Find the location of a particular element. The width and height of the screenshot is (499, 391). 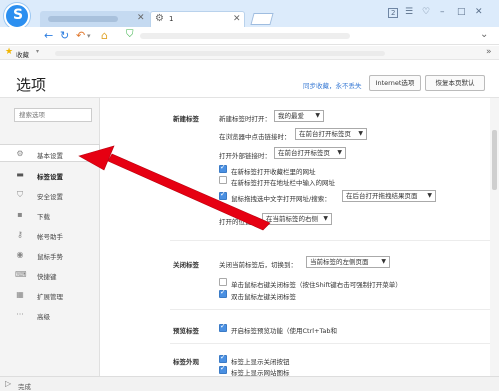

double-chevron-icon: » is located at coordinates (489, 52).